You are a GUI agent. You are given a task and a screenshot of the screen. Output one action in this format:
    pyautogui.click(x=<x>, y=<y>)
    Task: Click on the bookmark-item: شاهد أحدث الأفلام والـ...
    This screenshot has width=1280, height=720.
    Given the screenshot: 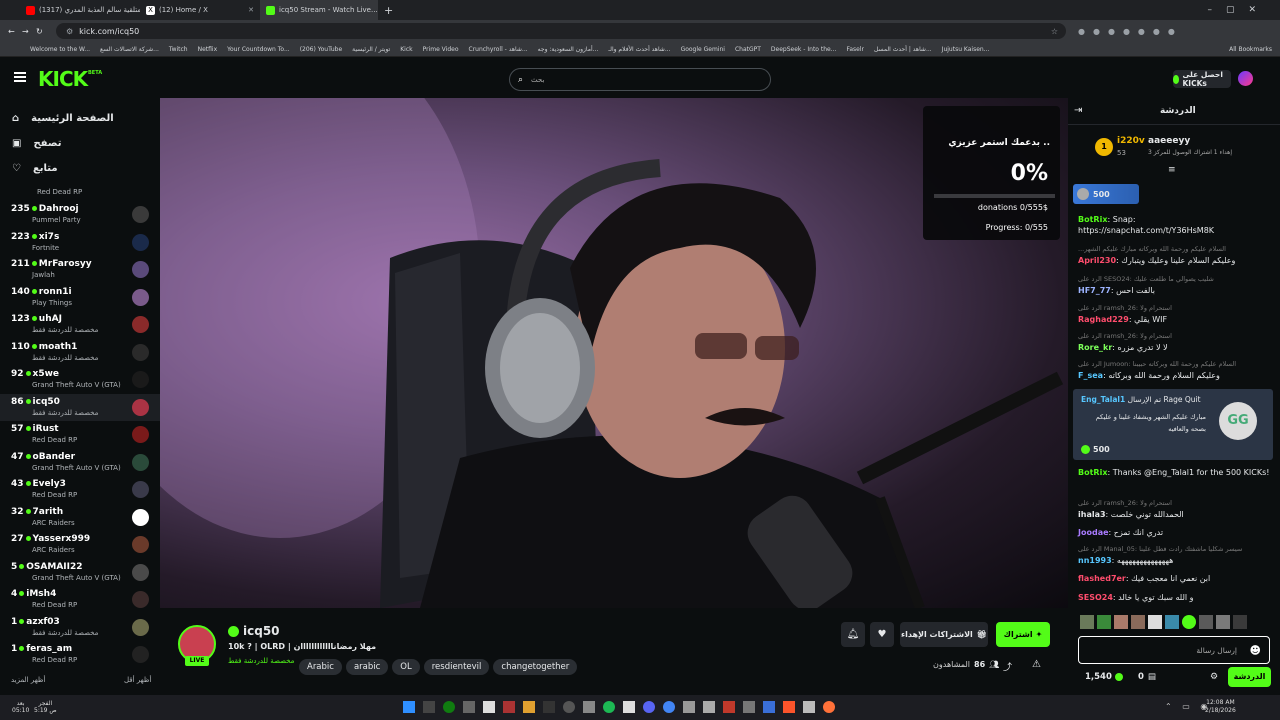 What is the action you would take?
    pyautogui.click(x=639, y=49)
    